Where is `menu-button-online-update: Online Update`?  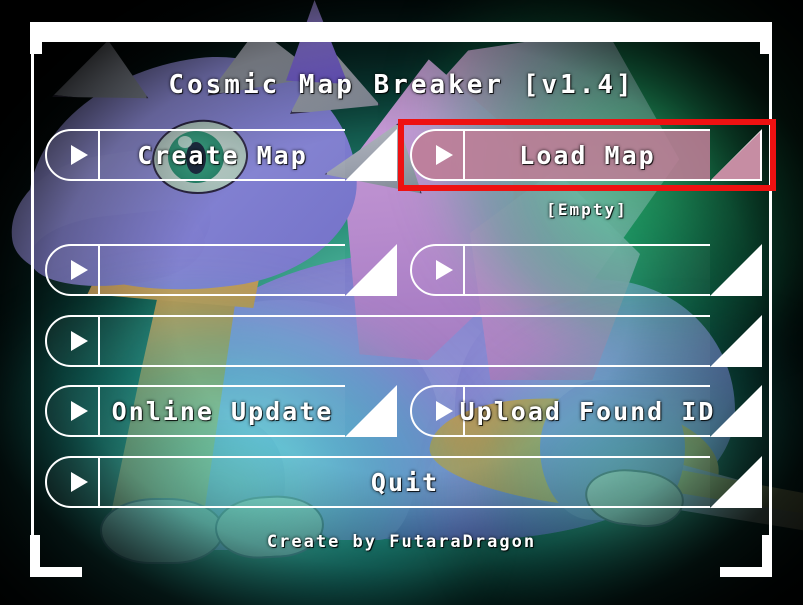
menu-button-online-update: Online Update is located at coordinates (222, 411).